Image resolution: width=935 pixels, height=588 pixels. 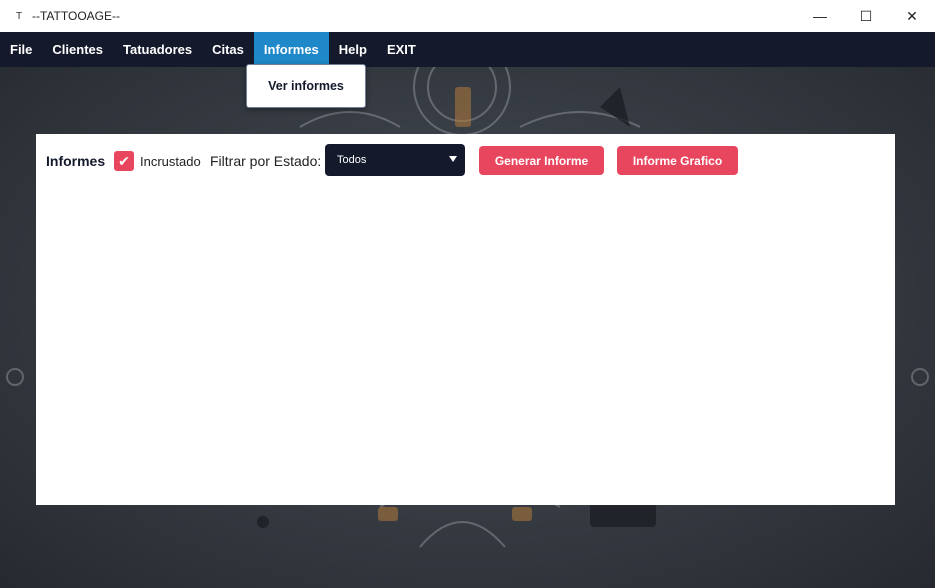 I want to click on menu-item-ver-informes: Ver informes, so click(x=306, y=86).